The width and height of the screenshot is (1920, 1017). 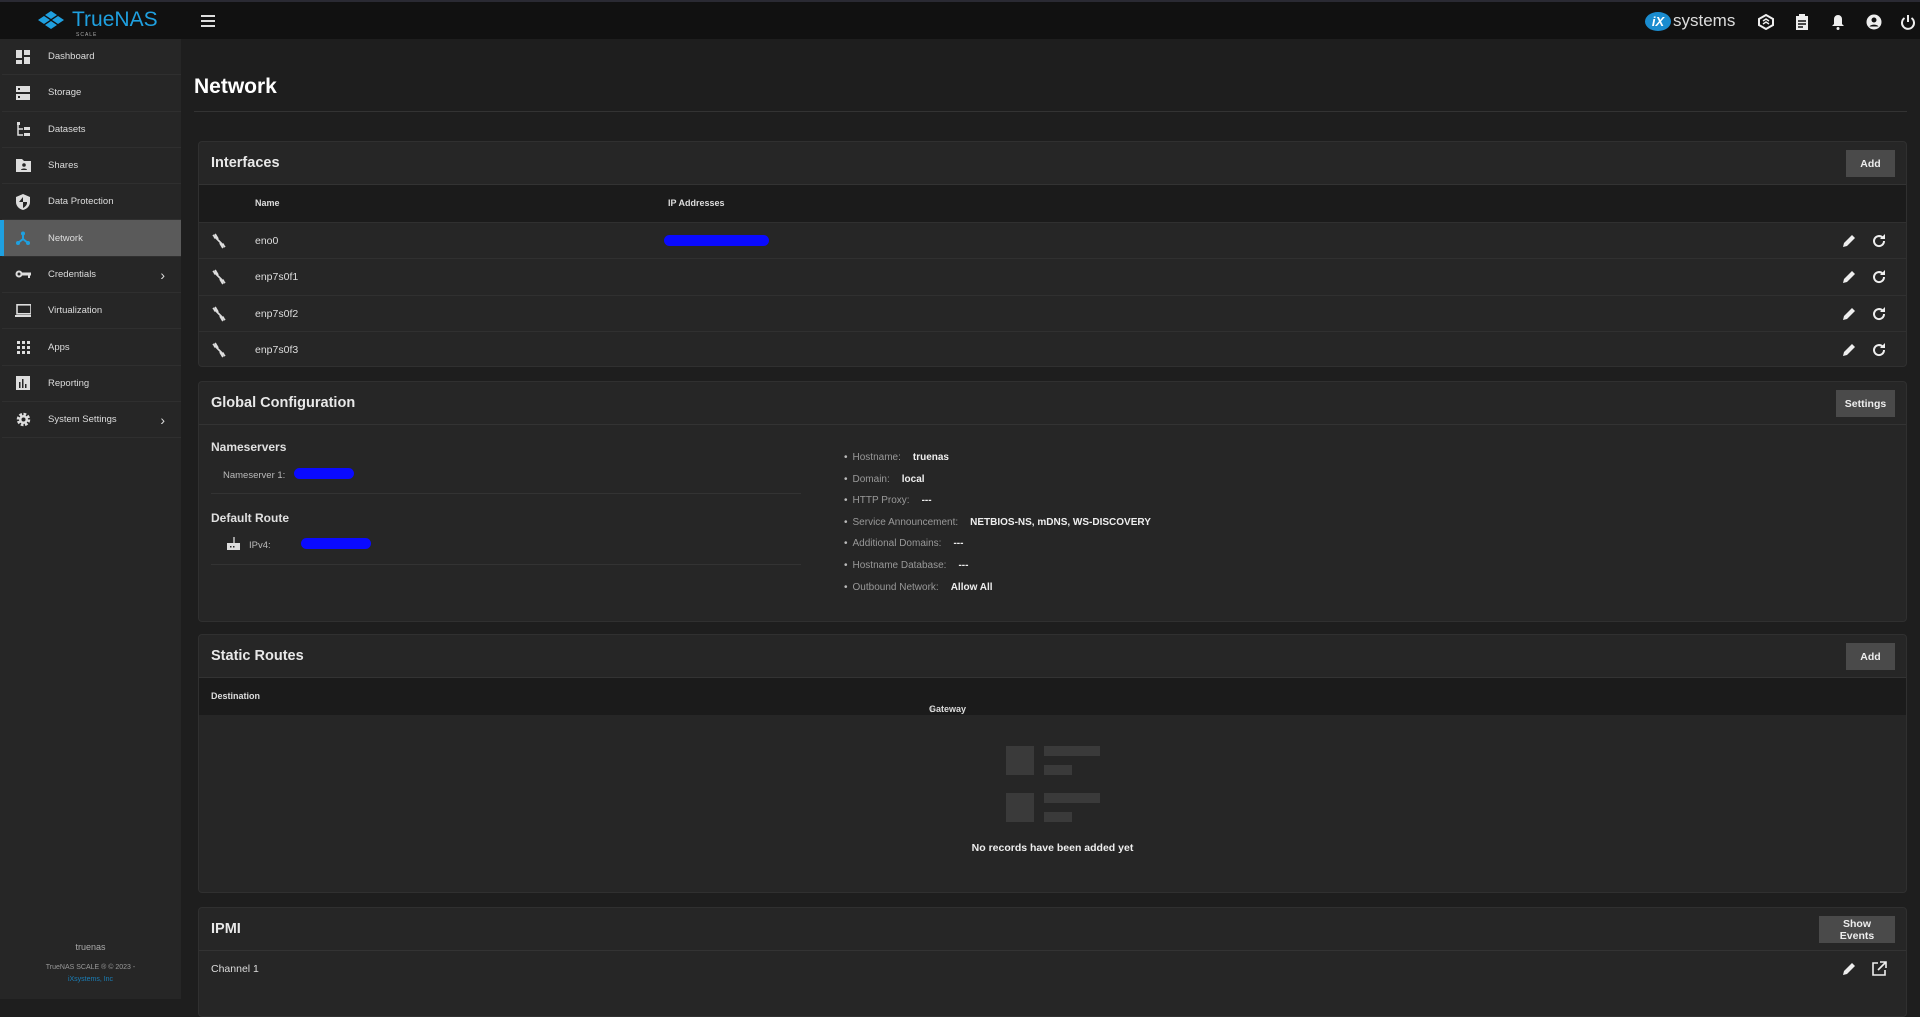 What do you see at coordinates (1838, 22) in the screenshot?
I see `bell-icon` at bounding box center [1838, 22].